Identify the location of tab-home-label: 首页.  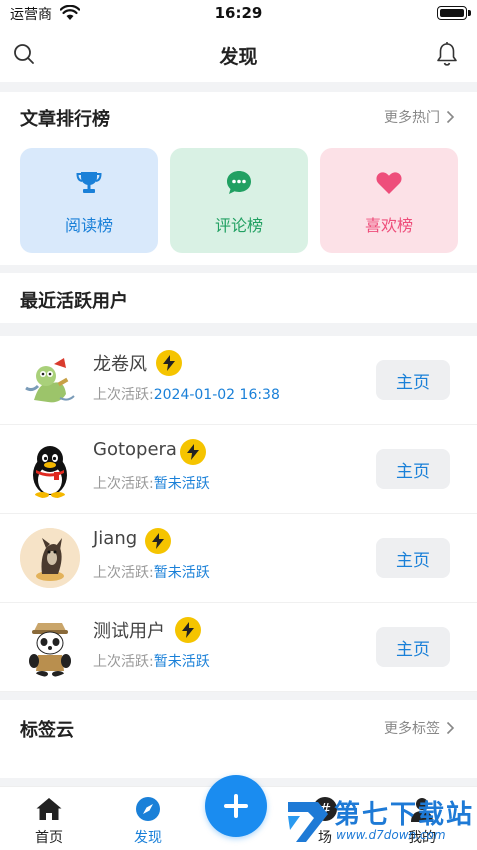
(49, 838).